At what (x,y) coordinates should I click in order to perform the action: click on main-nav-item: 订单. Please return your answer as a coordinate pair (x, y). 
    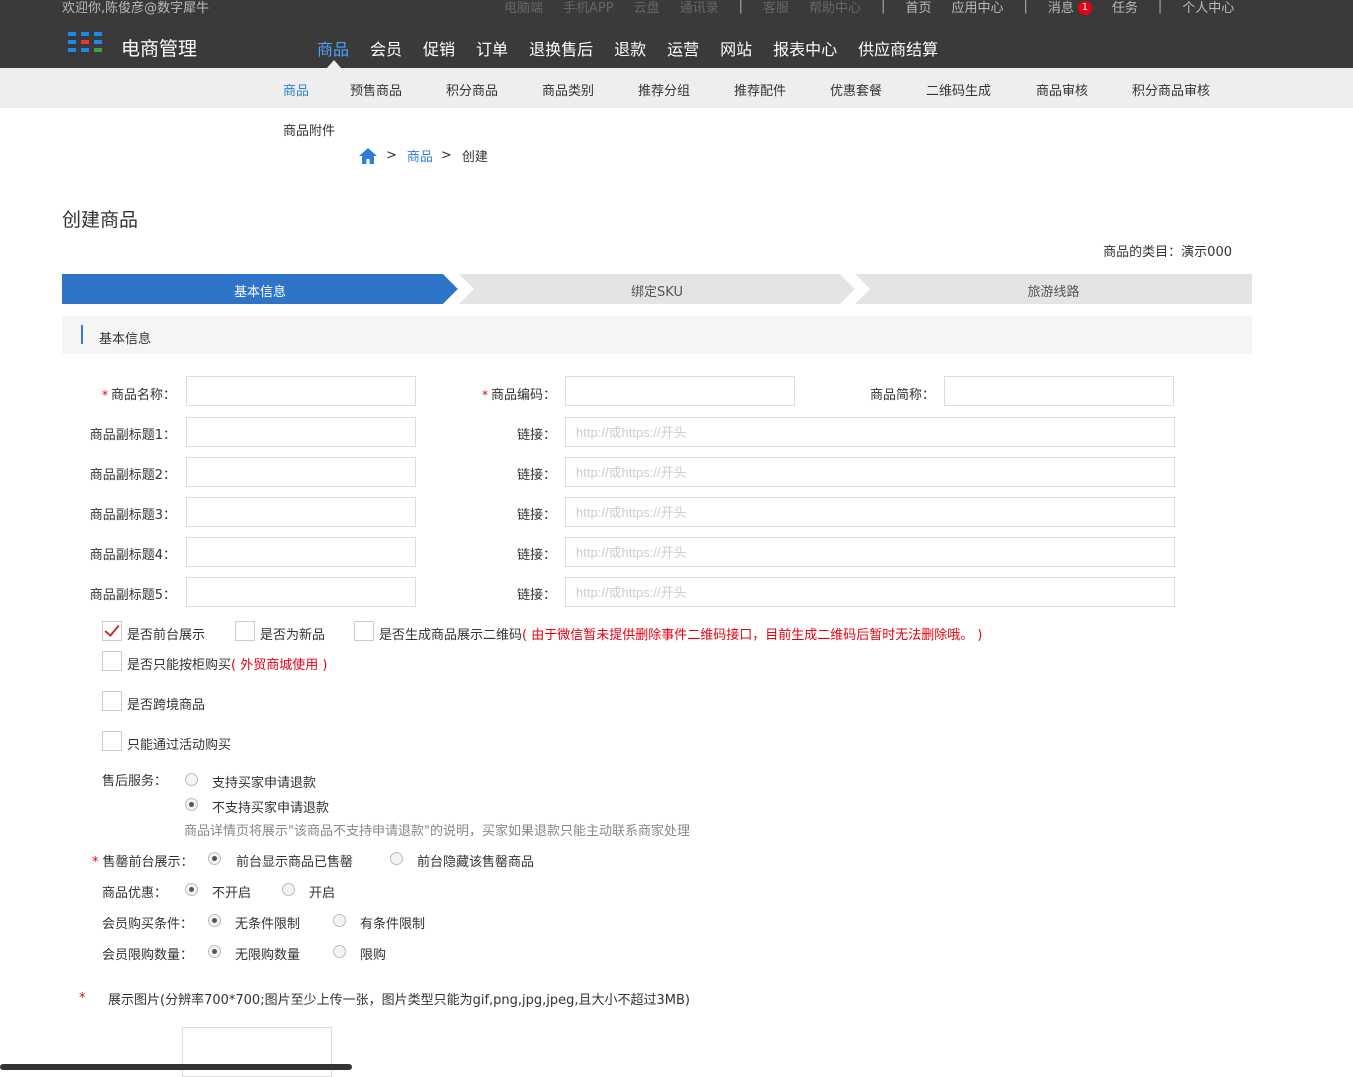
    Looking at the image, I should click on (491, 49).